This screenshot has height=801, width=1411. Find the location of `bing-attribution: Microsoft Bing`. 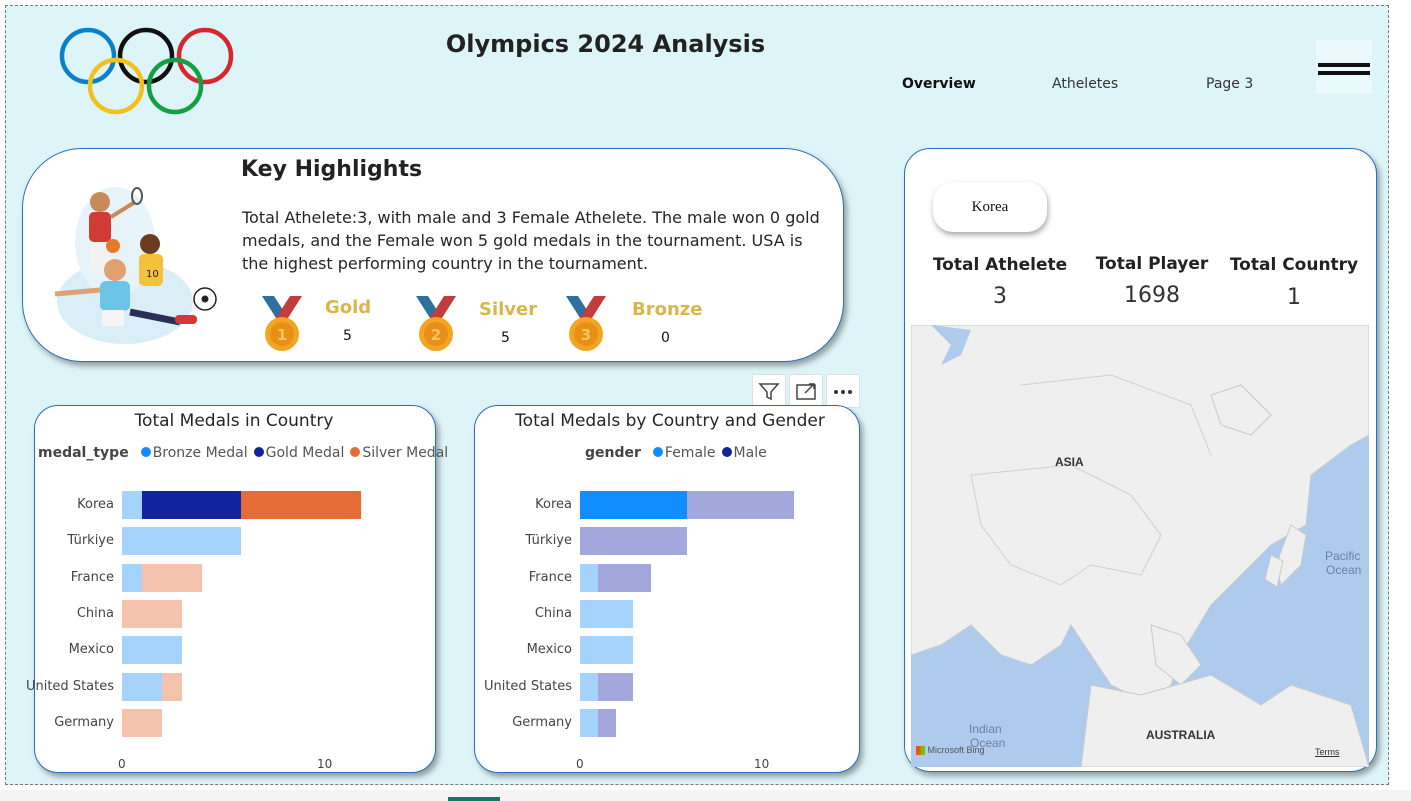

bing-attribution: Microsoft Bing is located at coordinates (950, 750).